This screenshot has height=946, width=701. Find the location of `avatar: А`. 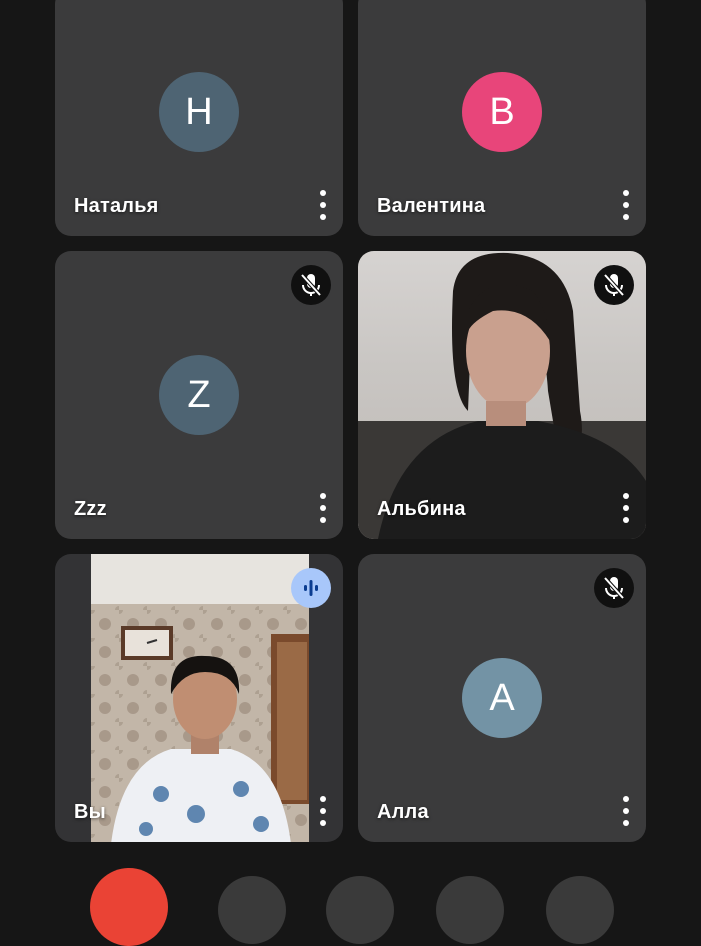

avatar: А is located at coordinates (502, 698).